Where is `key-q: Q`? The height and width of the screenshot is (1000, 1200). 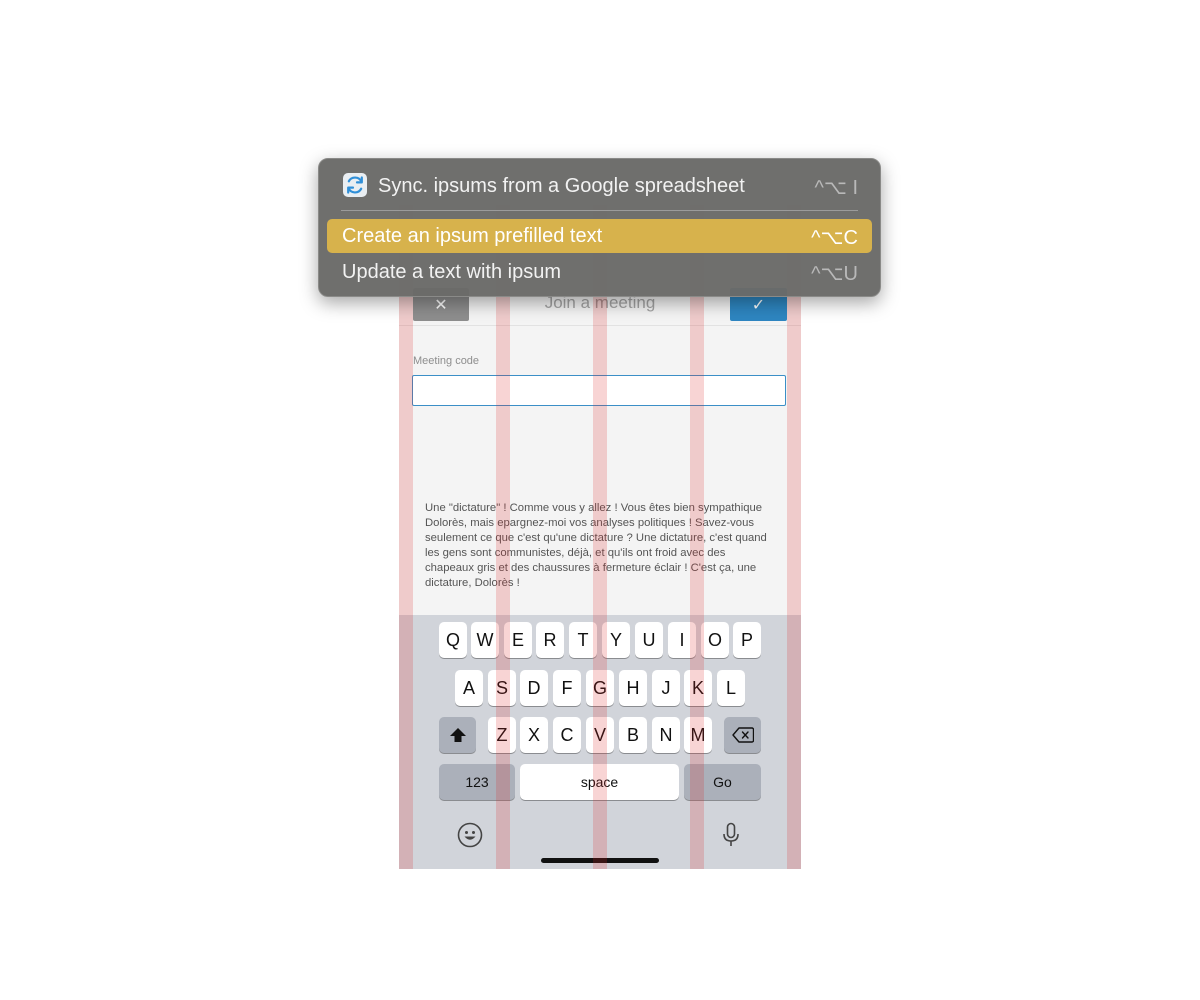
key-q: Q is located at coordinates (453, 640).